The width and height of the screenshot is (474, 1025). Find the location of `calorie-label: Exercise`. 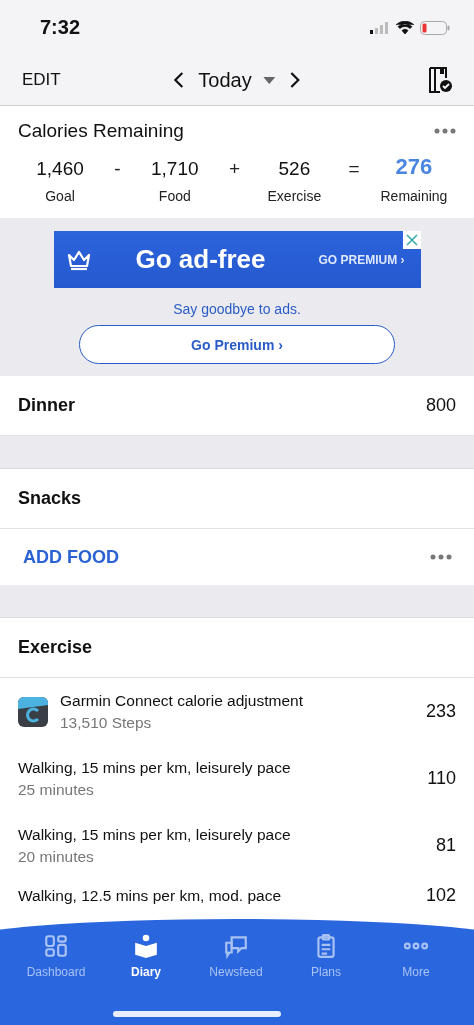

calorie-label: Exercise is located at coordinates (294, 196).